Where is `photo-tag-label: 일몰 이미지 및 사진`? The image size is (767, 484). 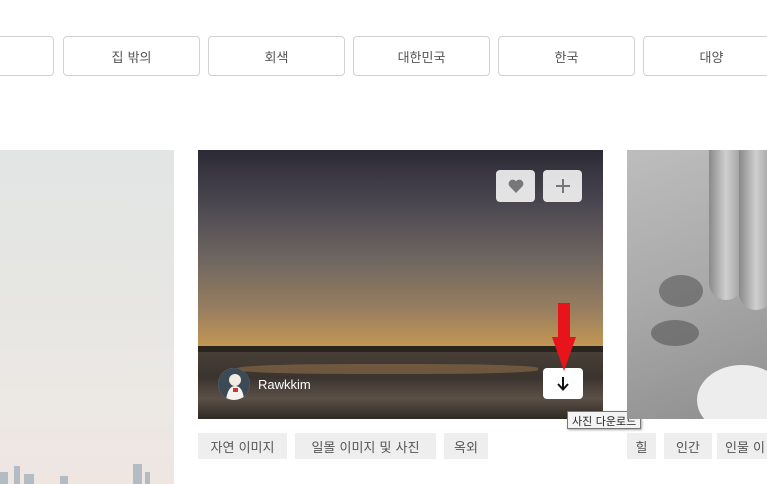
photo-tag-label: 일몰 이미지 및 사진 is located at coordinates (365, 448).